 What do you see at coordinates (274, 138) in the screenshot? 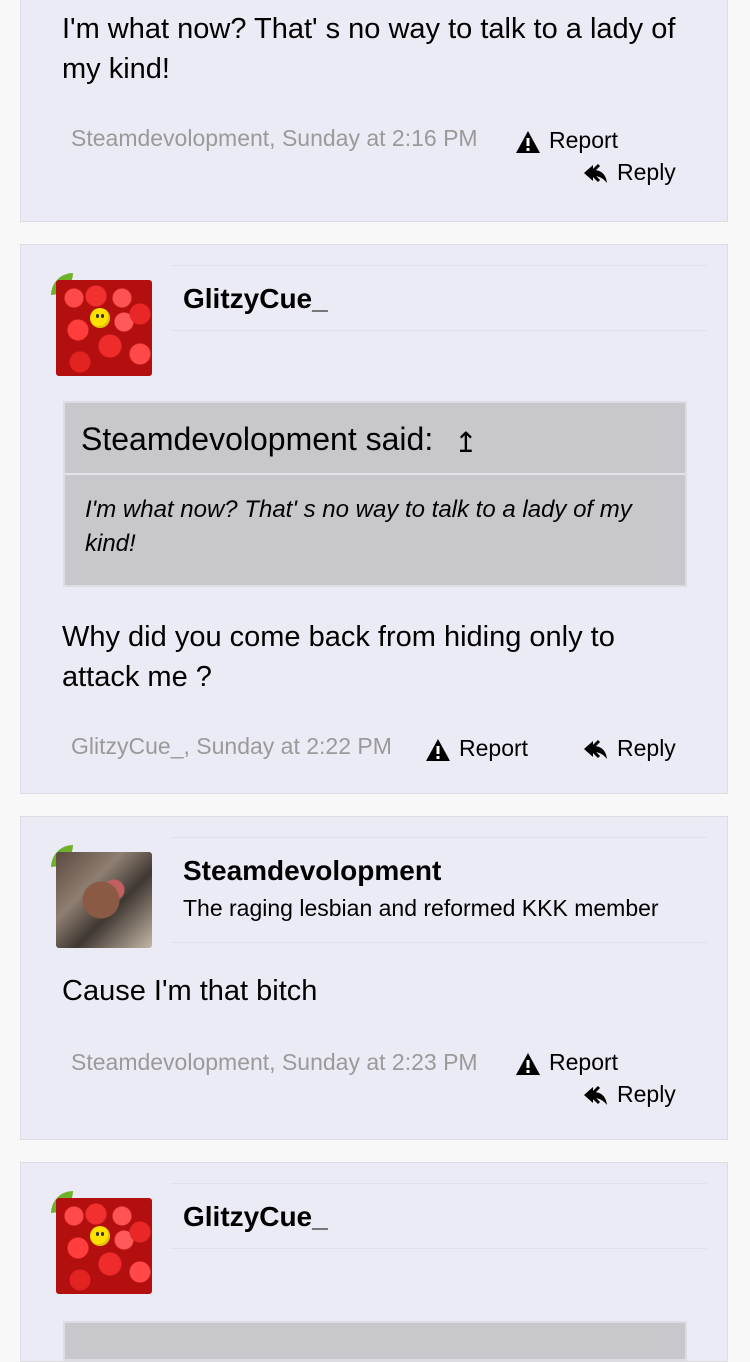
I see `post-meta: Steamdevolopment, Sunday at 2:16 PM` at bounding box center [274, 138].